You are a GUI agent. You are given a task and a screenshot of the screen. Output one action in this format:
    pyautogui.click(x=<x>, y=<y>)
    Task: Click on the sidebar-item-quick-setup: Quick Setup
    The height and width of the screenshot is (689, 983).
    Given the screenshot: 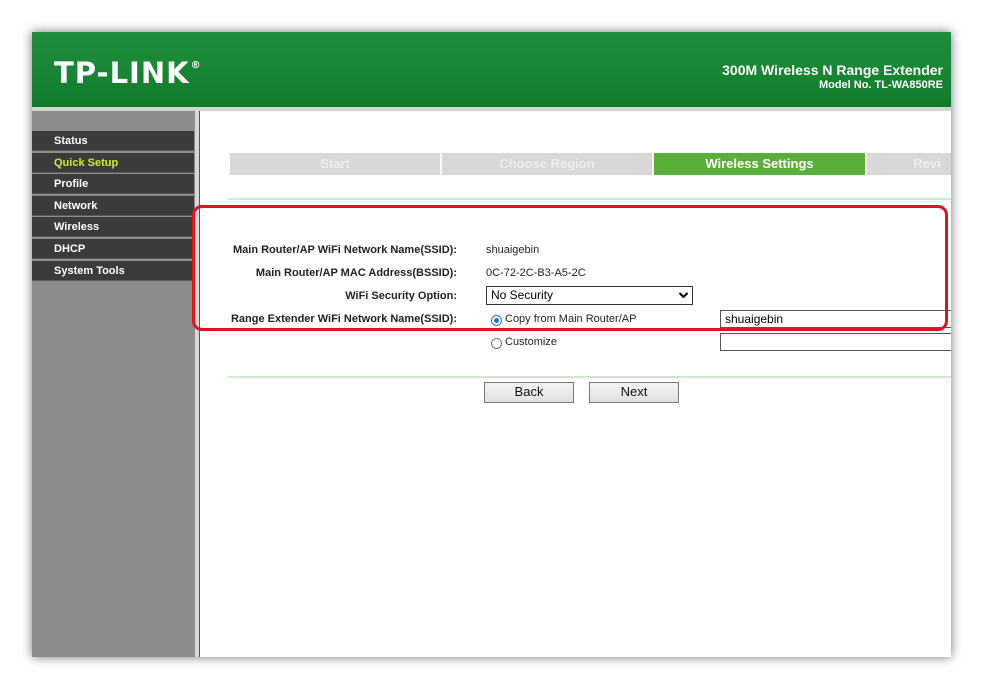 What is the action you would take?
    pyautogui.click(x=113, y=162)
    